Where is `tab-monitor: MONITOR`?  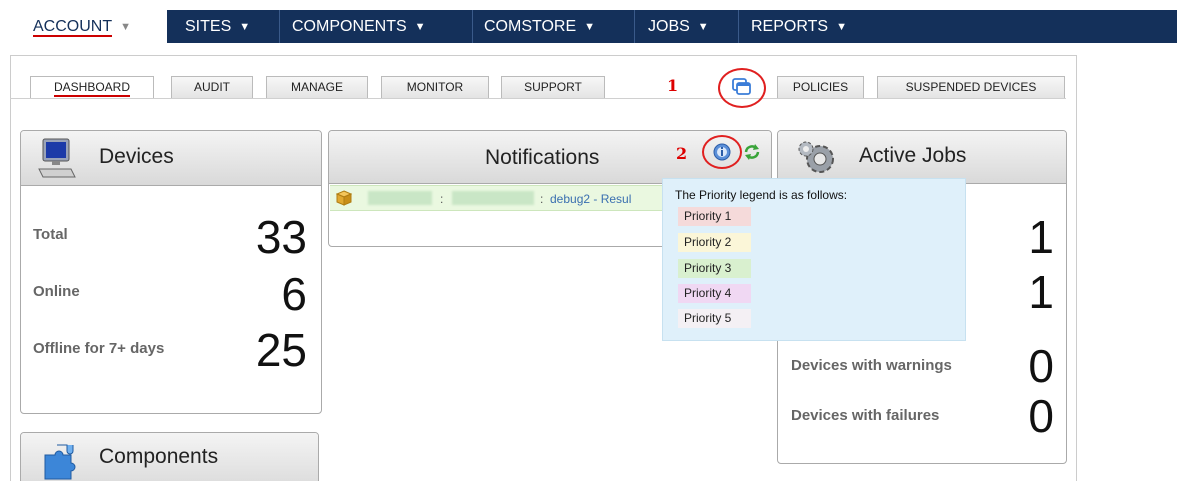 tab-monitor: MONITOR is located at coordinates (435, 87).